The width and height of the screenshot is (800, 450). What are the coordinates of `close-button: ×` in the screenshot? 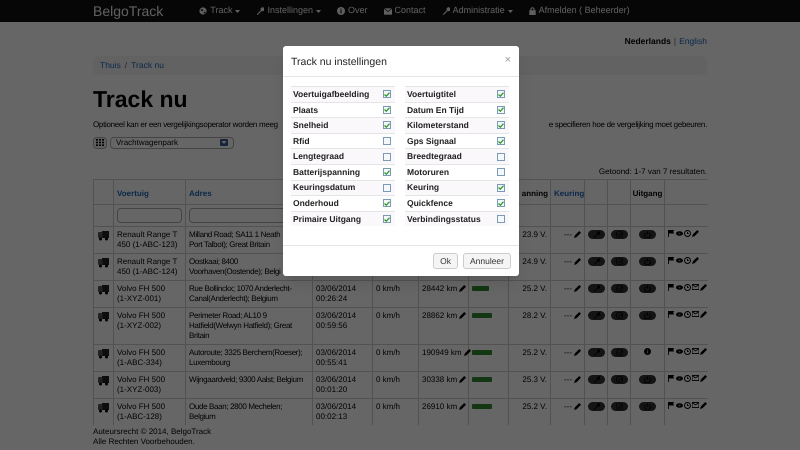 It's located at (507, 60).